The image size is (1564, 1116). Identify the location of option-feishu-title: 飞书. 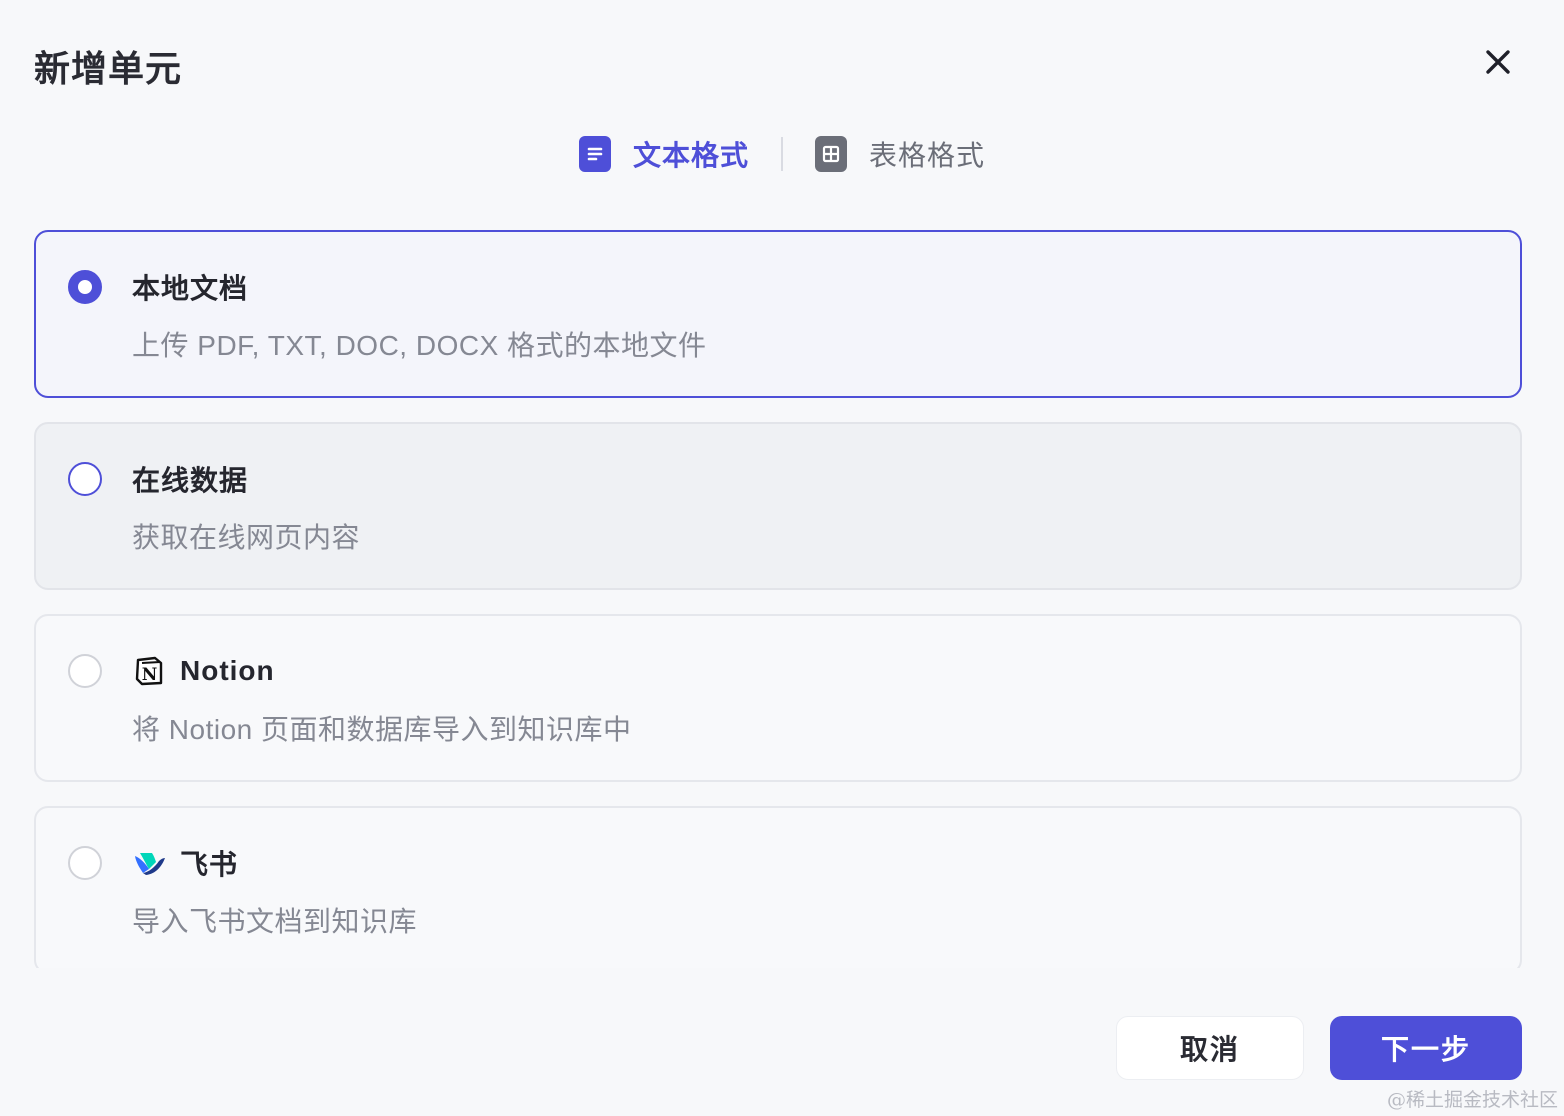
(209, 864).